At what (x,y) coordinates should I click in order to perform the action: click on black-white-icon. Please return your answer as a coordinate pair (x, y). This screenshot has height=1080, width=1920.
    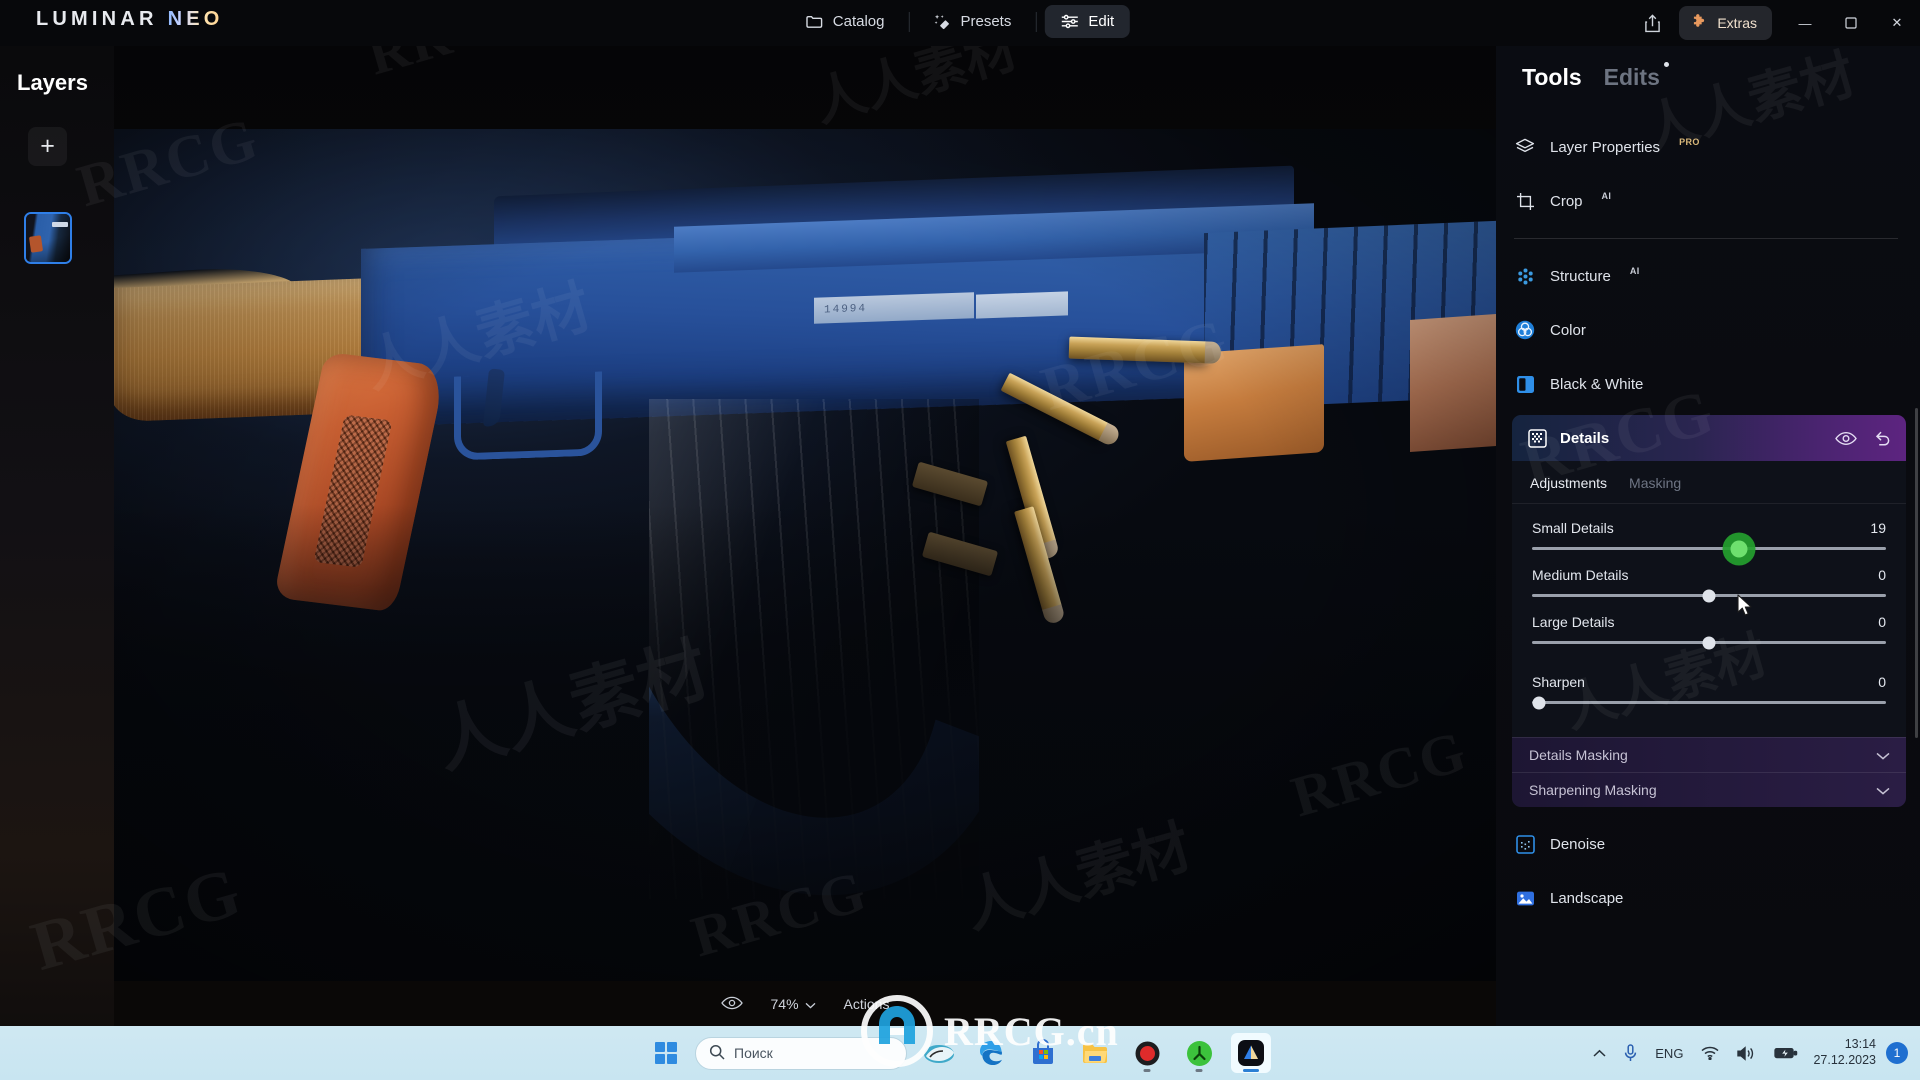
    Looking at the image, I should click on (1525, 384).